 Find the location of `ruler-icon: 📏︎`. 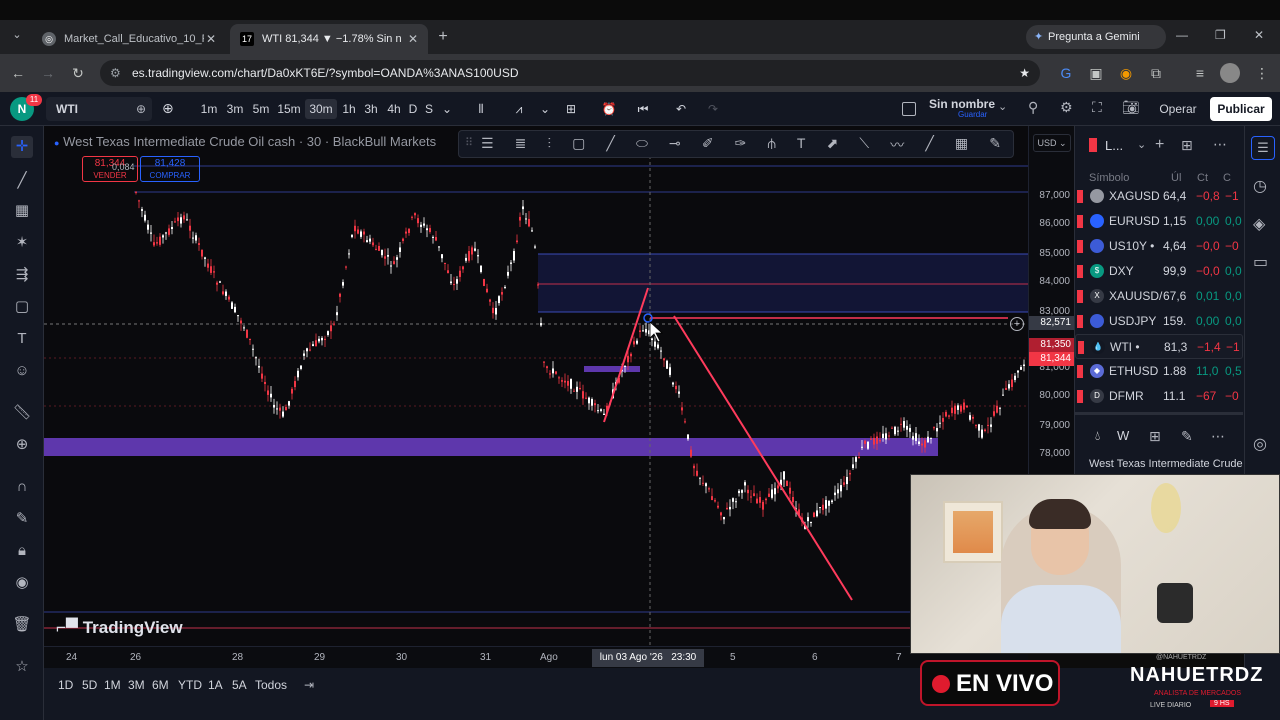

ruler-icon: 📏︎ is located at coordinates (22, 413).